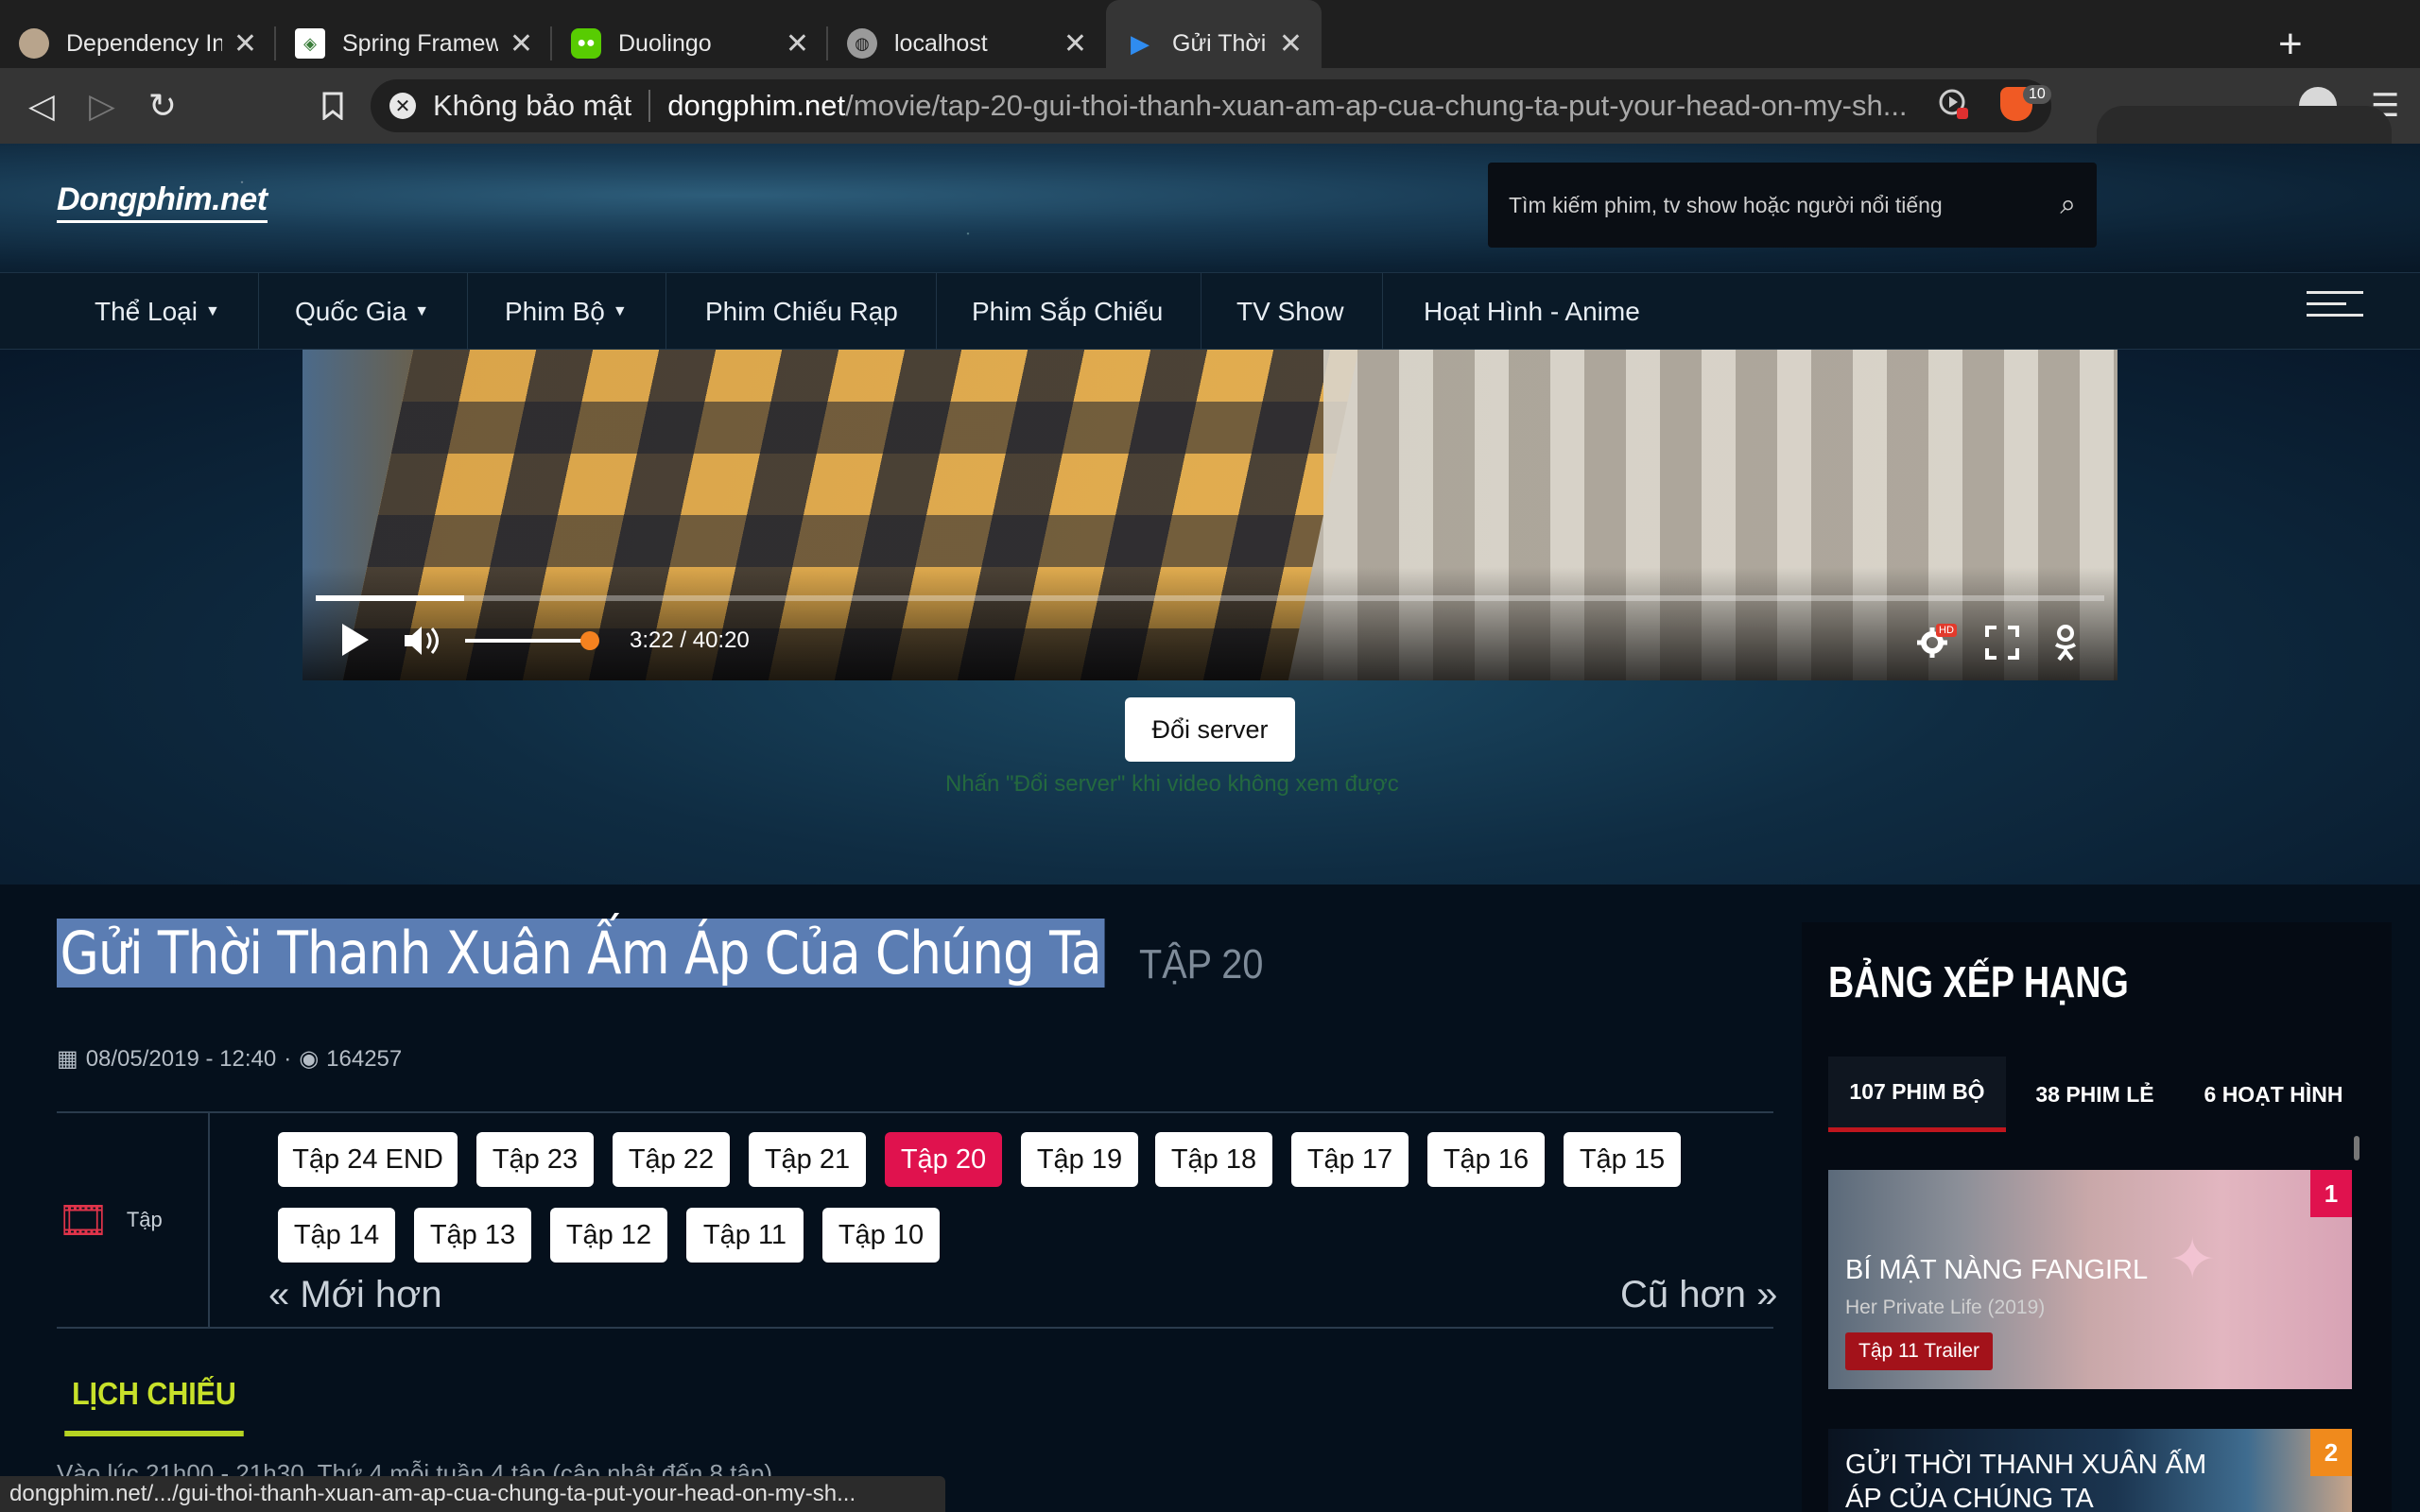 This screenshot has width=2420, height=1512. I want to click on nav-item-hoat-hinh: Hoạt Hình - Anime, so click(1532, 312).